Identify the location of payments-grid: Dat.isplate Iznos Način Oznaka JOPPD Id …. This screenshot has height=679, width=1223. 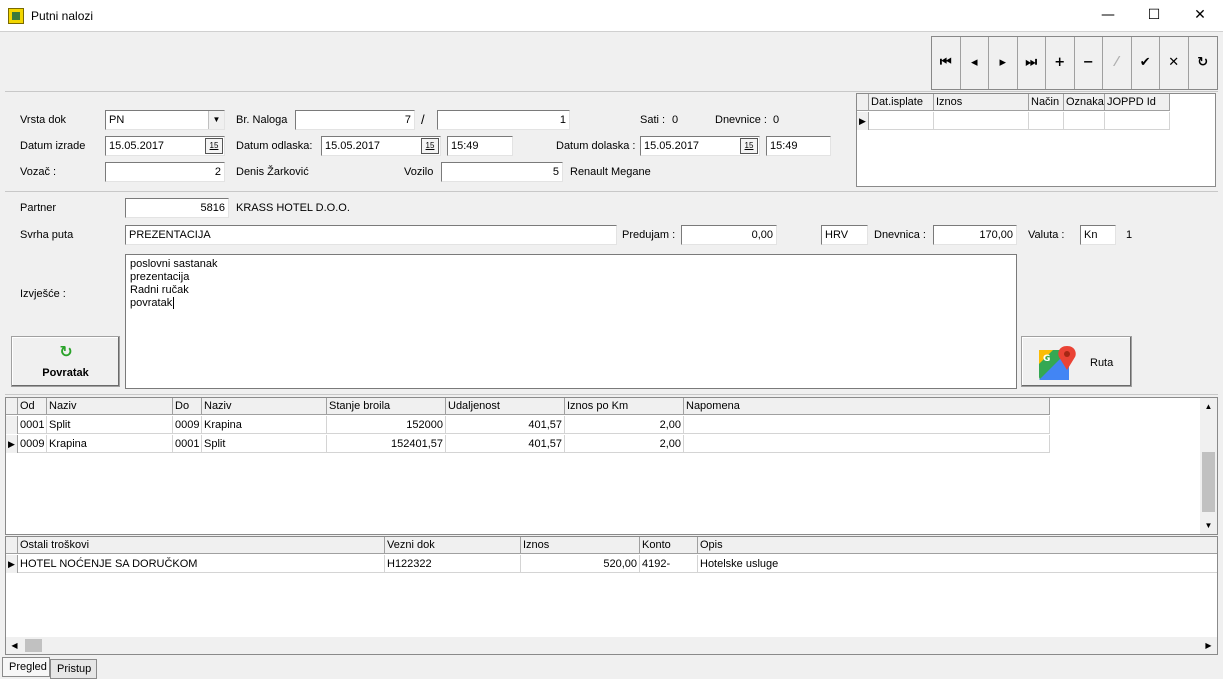
(1036, 140).